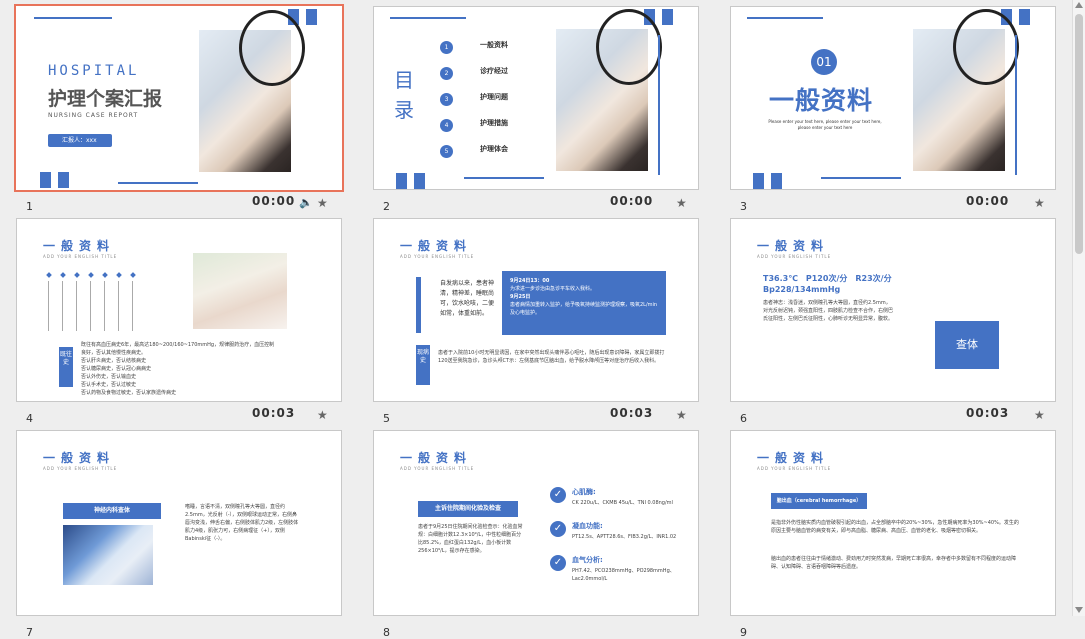 This screenshot has width=1085, height=639. Describe the element at coordinates (530, 281) in the screenshot. I see `box-date-1: 9月24日13：00` at that location.